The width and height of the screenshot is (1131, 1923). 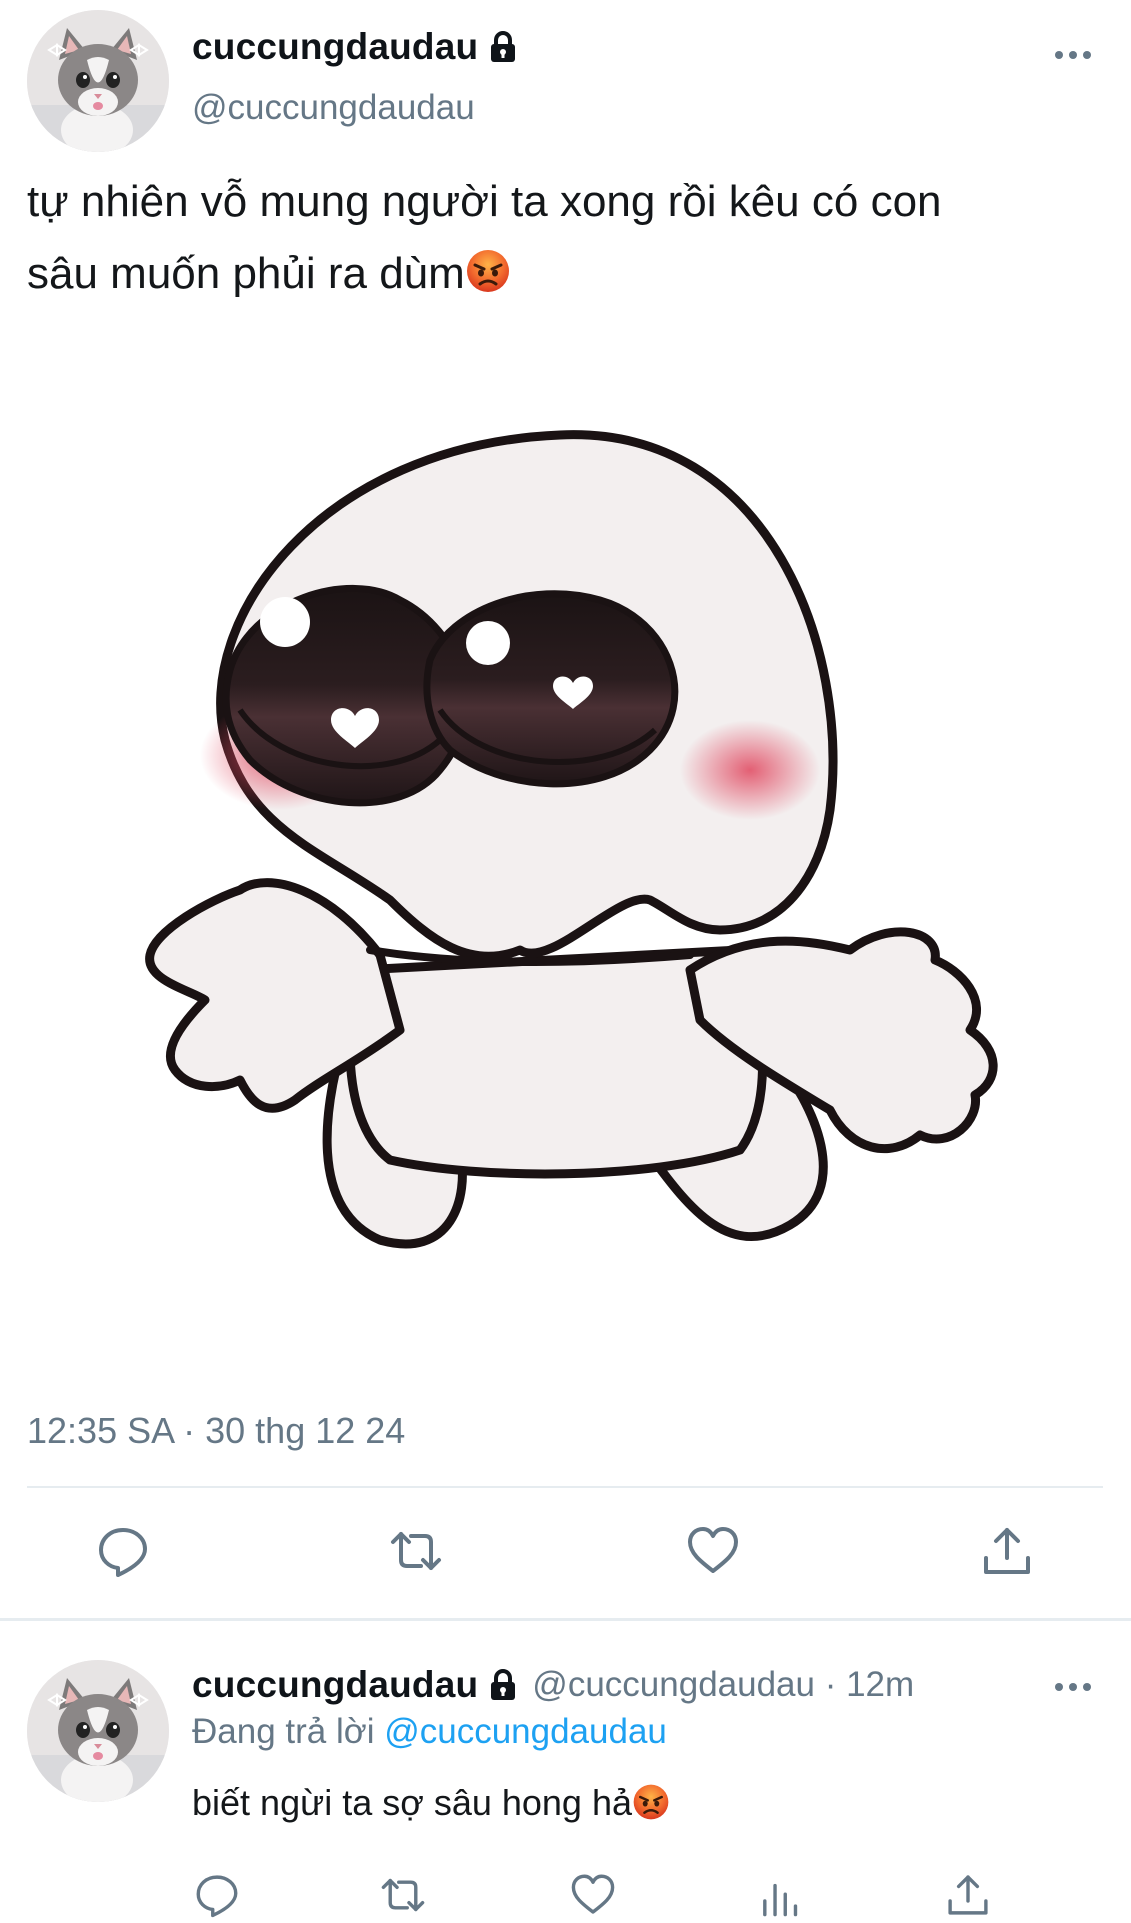 I want to click on author-handle: @cuccungdaudau, so click(x=333, y=108).